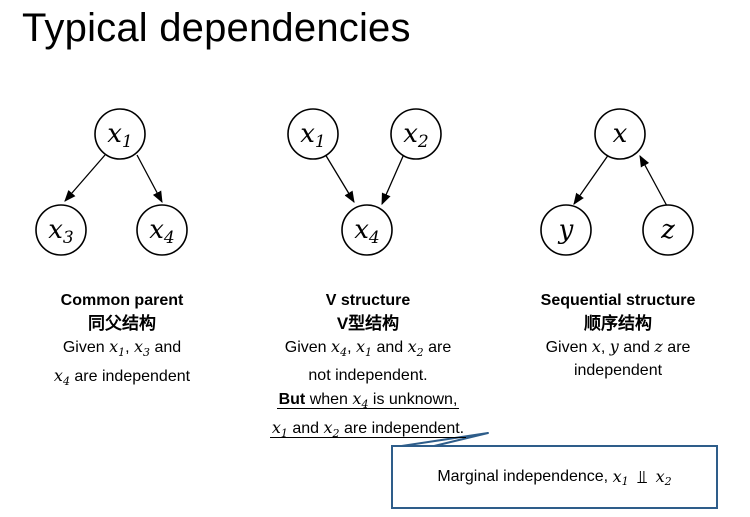 Image resolution: width=750 pixels, height=517 pixels. Describe the element at coordinates (364, 182) in the screenshot. I see `v-structure-graph: x1 x2 x4` at that location.